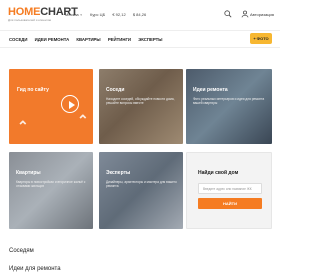 This screenshot has width=320, height=280. I want to click on rate-eur: € 92,12, so click(119, 14).